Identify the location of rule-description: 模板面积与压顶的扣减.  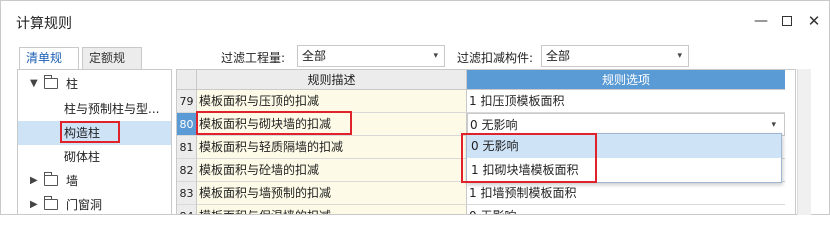
(332, 101).